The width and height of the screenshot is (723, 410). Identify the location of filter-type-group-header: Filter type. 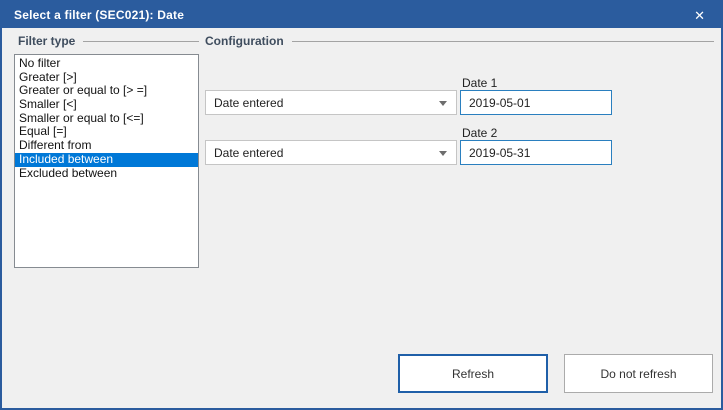
(108, 41).